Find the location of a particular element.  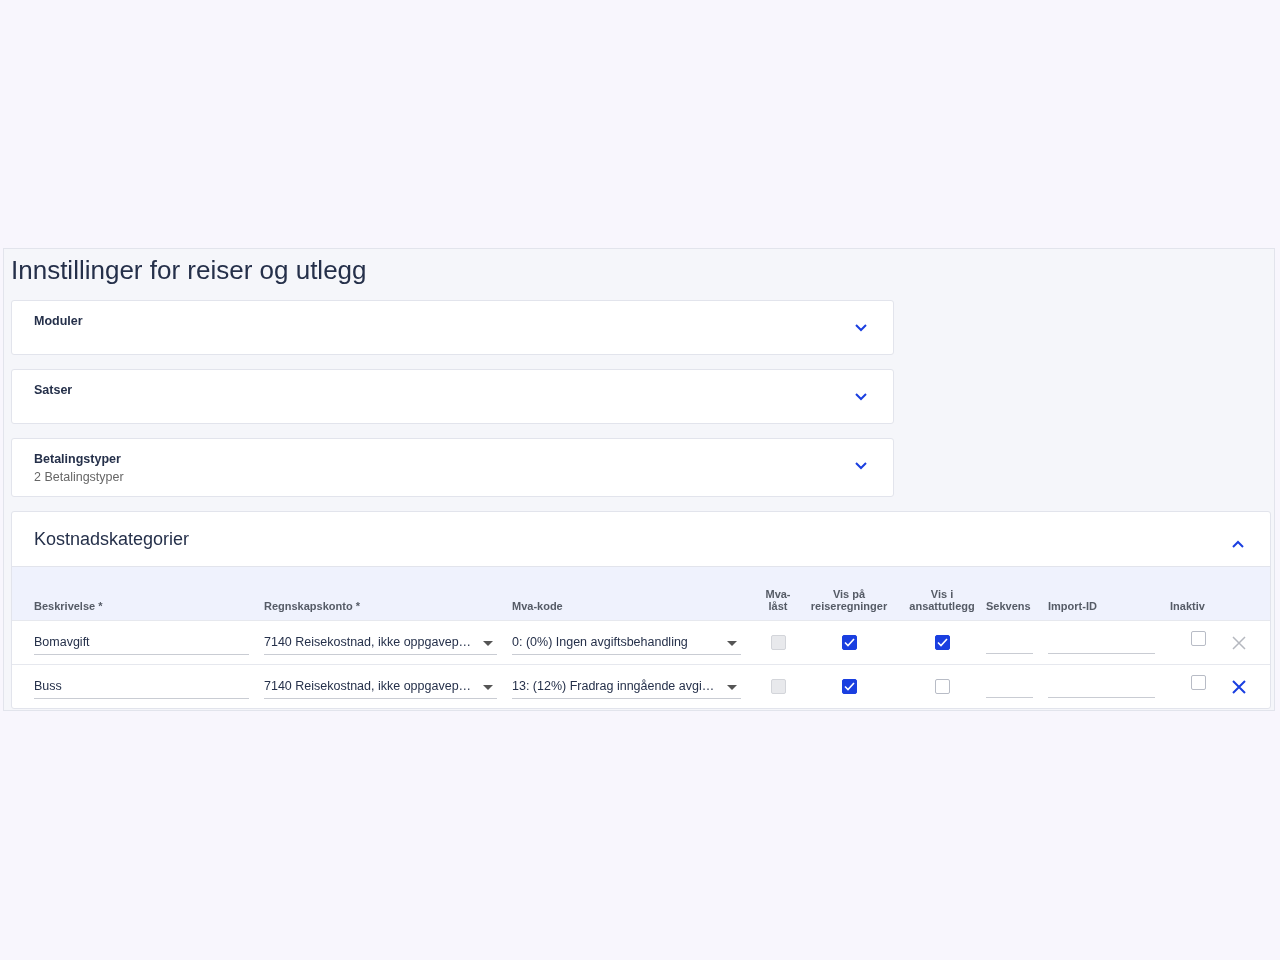

input-field: Buss is located at coordinates (141, 686).